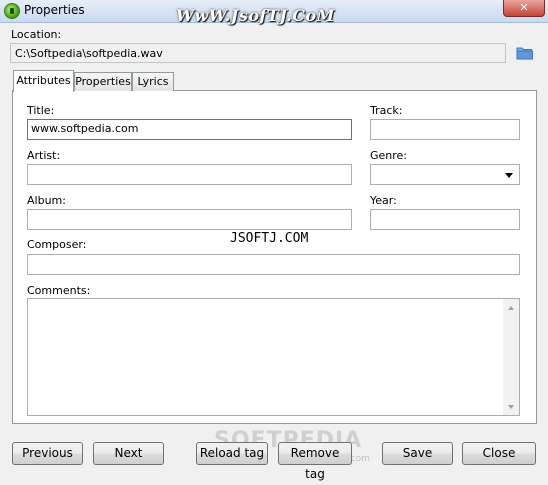 The height and width of the screenshot is (485, 548). What do you see at coordinates (511, 308) in the screenshot?
I see `scroll-up-arrow-icon` at bounding box center [511, 308].